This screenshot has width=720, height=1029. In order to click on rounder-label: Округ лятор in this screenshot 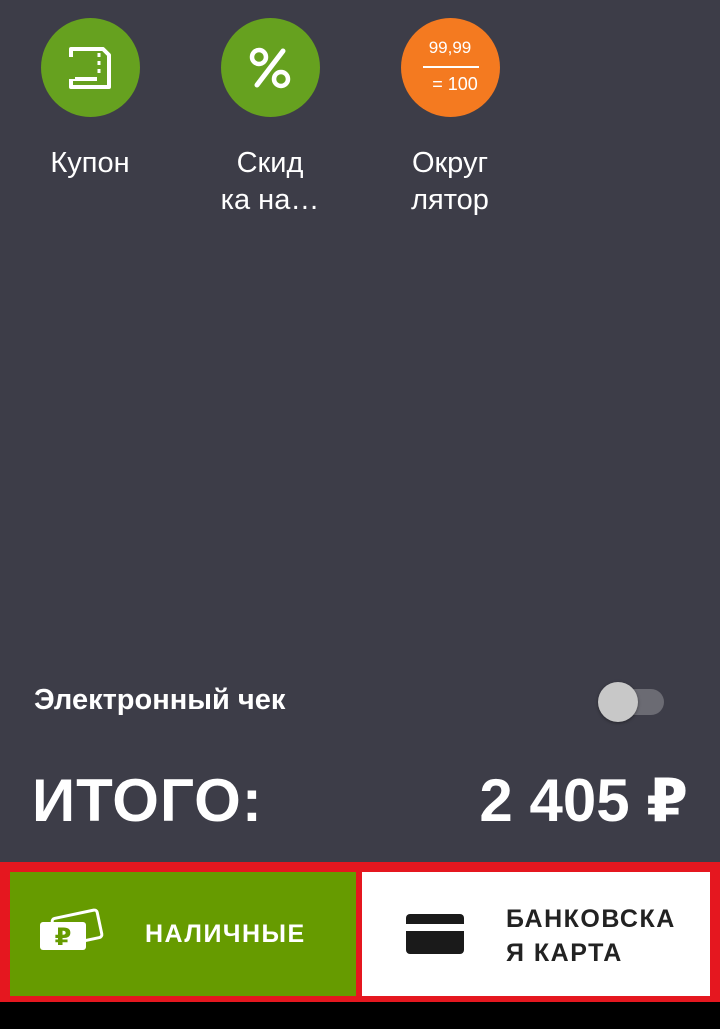, I will do `click(450, 181)`.